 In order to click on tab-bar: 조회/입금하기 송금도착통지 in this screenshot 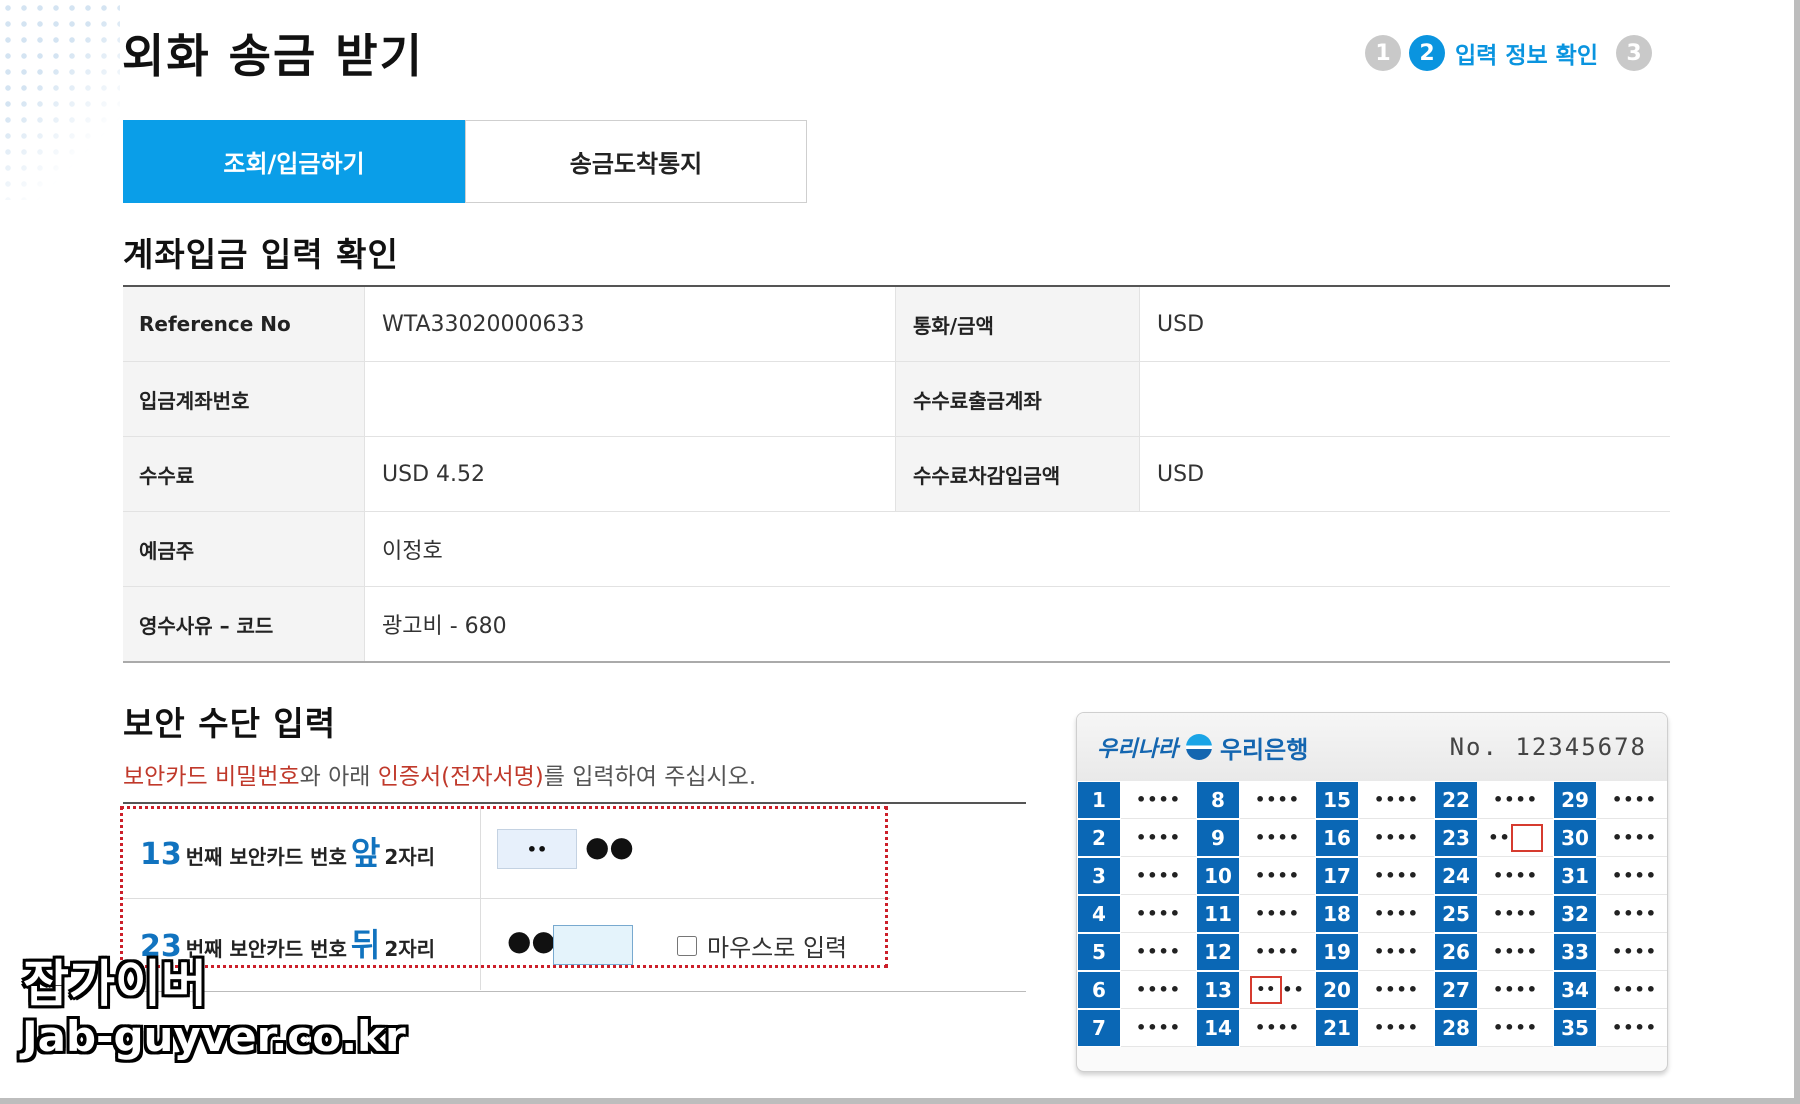, I will do `click(465, 161)`.